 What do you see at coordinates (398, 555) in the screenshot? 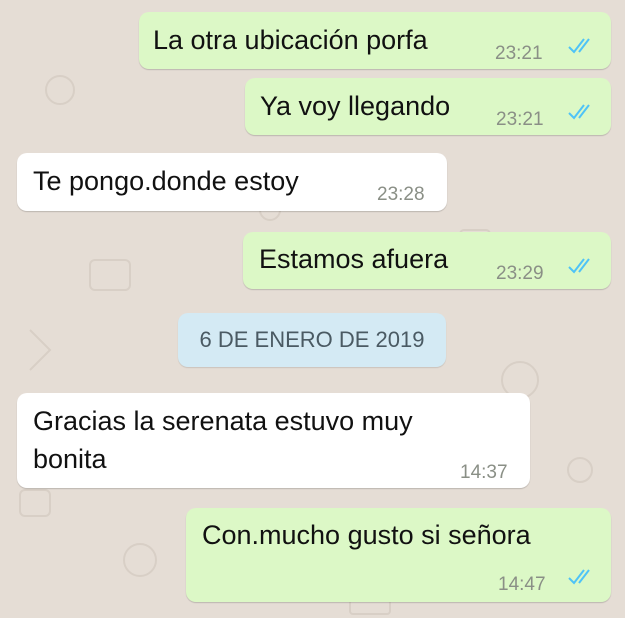
I see `outgoing-message: Con.mucho gusto si señora 14:47` at bounding box center [398, 555].